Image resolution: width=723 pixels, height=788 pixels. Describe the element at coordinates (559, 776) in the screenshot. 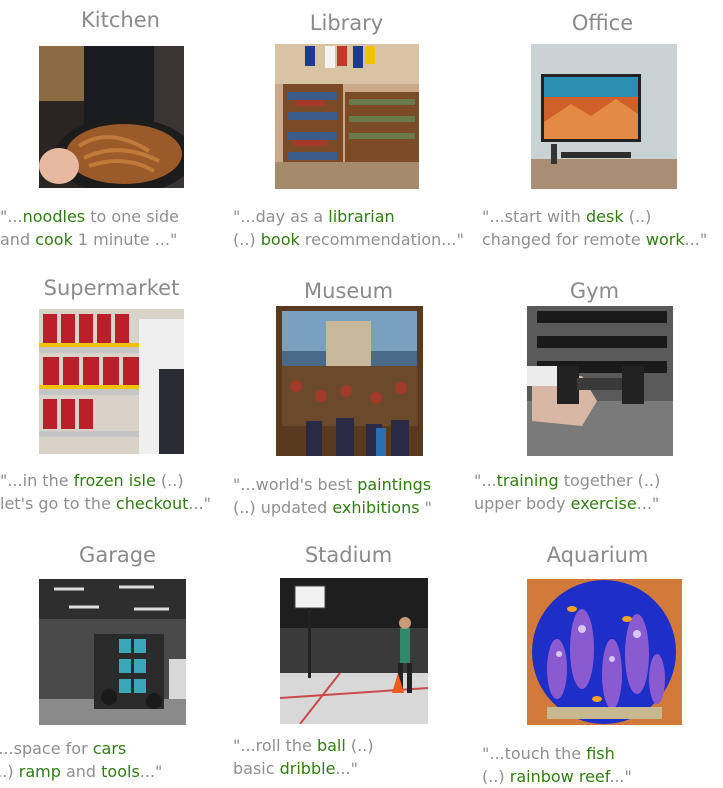

I see `caption-keyword: rainbow reef` at that location.